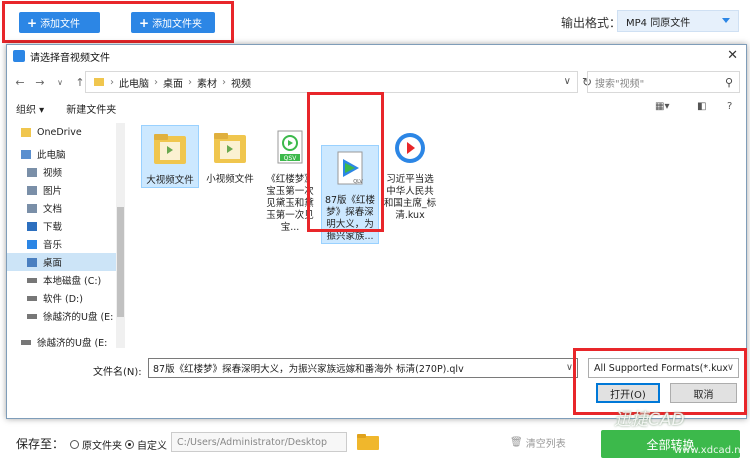 The width and height of the screenshot is (750, 466). Describe the element at coordinates (66, 172) in the screenshot. I see `nav-item-videos: 视频` at that location.